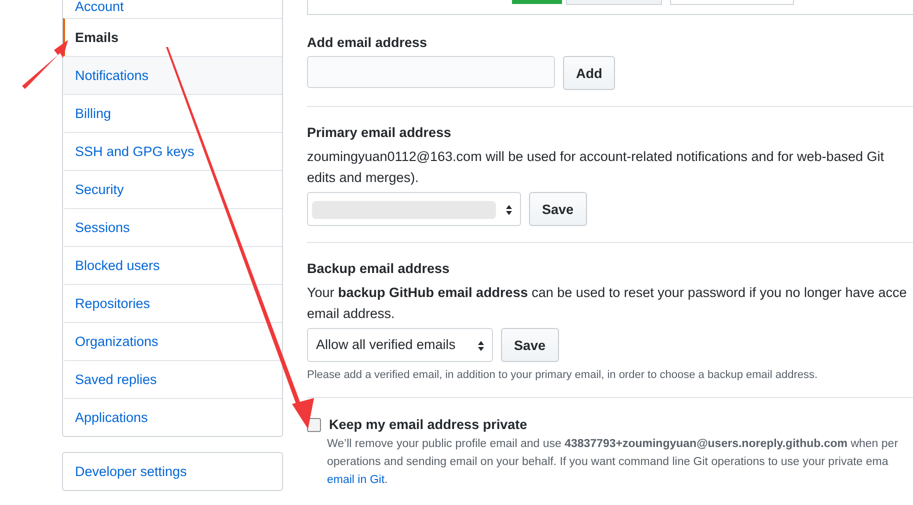 The width and height of the screenshot is (913, 505). Describe the element at coordinates (613, 444) in the screenshot. I see `description-text: We’ll remove your public profile email and use 43837793+zoumingyuan@users.noreply.github.com when per` at that location.